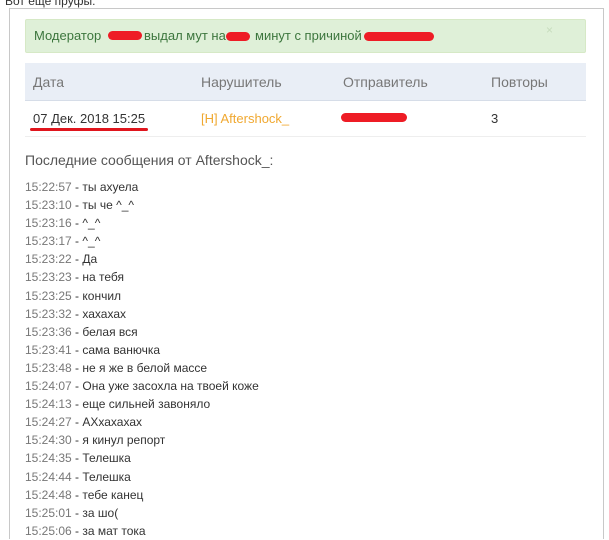 The height and width of the screenshot is (540, 609). Describe the element at coordinates (185, 35) in the screenshot. I see `alert-action-text: выдал мут на` at that location.